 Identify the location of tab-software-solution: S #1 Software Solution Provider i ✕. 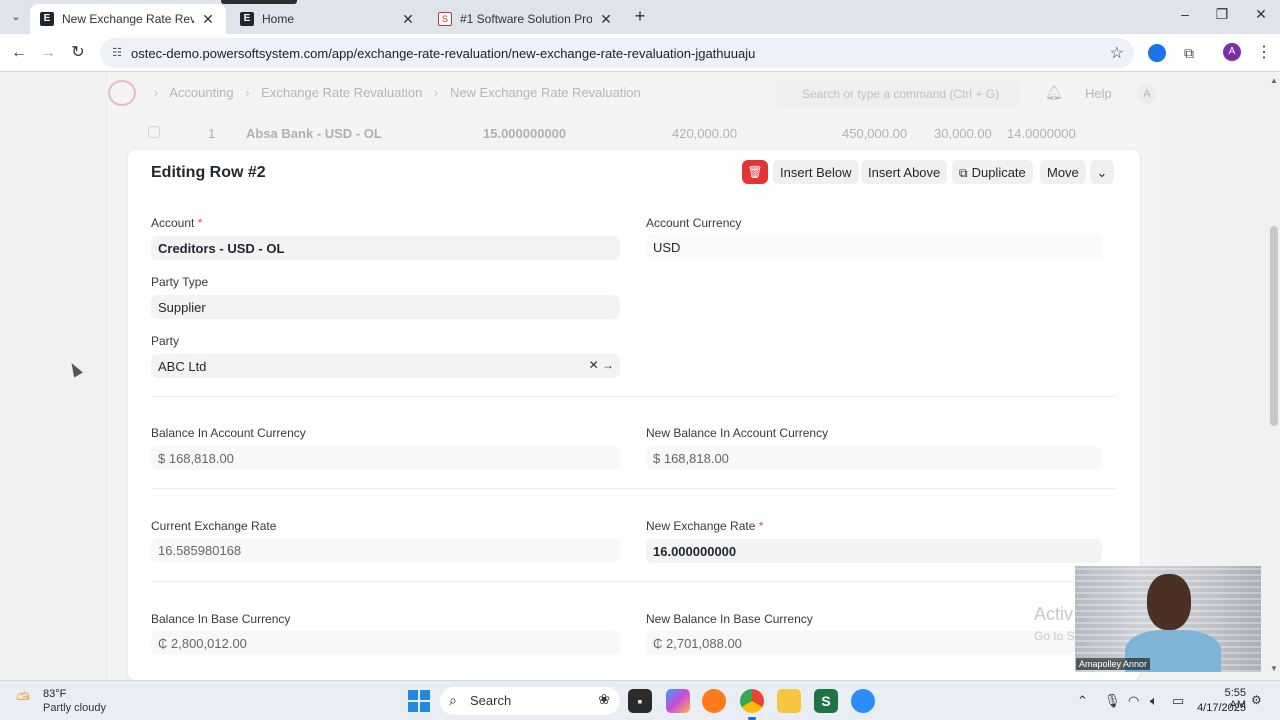
(526, 19).